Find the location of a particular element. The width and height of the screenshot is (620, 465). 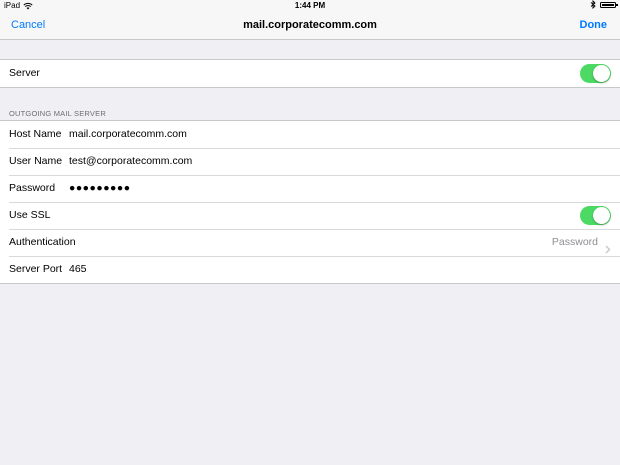

server-group: Server is located at coordinates (310, 73).